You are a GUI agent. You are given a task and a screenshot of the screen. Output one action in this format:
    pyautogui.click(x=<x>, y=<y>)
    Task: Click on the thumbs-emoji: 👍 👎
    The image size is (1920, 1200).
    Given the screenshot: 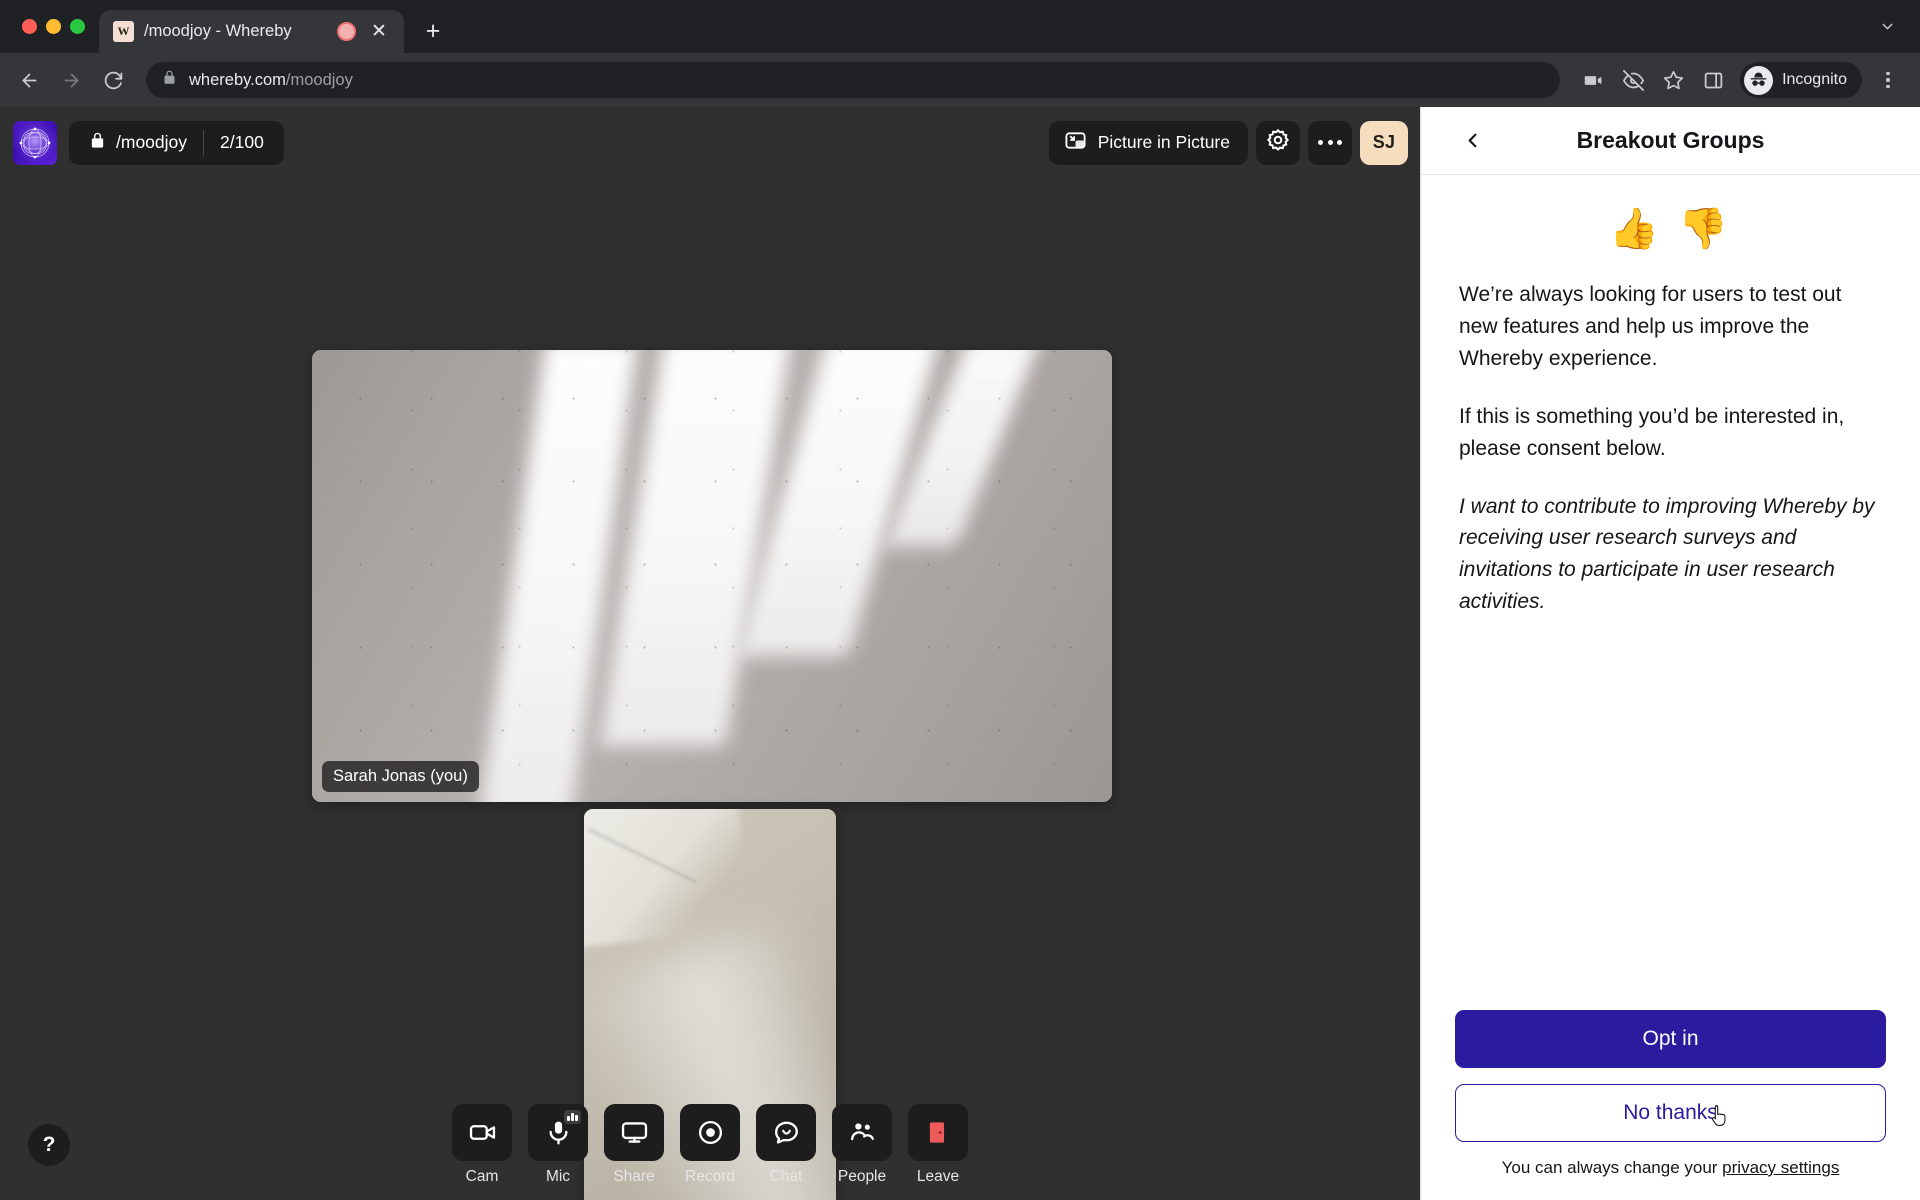 What is the action you would take?
    pyautogui.click(x=1670, y=229)
    